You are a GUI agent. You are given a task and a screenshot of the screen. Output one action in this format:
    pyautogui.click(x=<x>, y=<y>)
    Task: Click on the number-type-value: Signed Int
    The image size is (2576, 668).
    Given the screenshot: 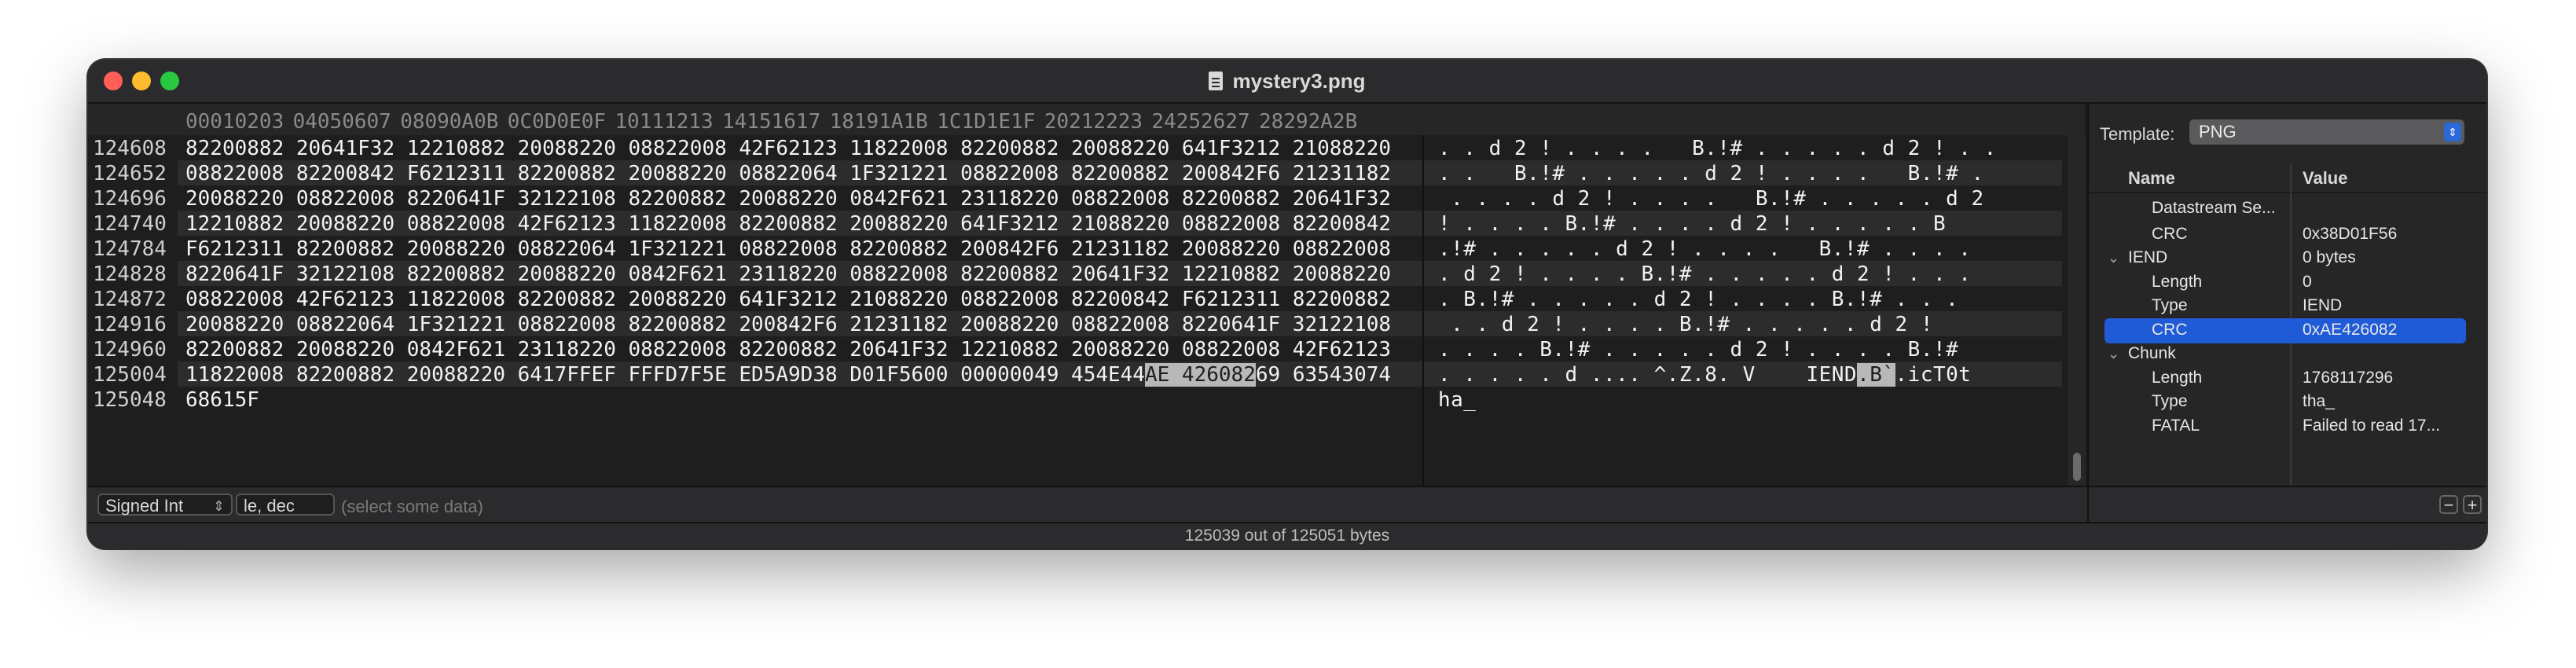 What is the action you would take?
    pyautogui.click(x=144, y=506)
    